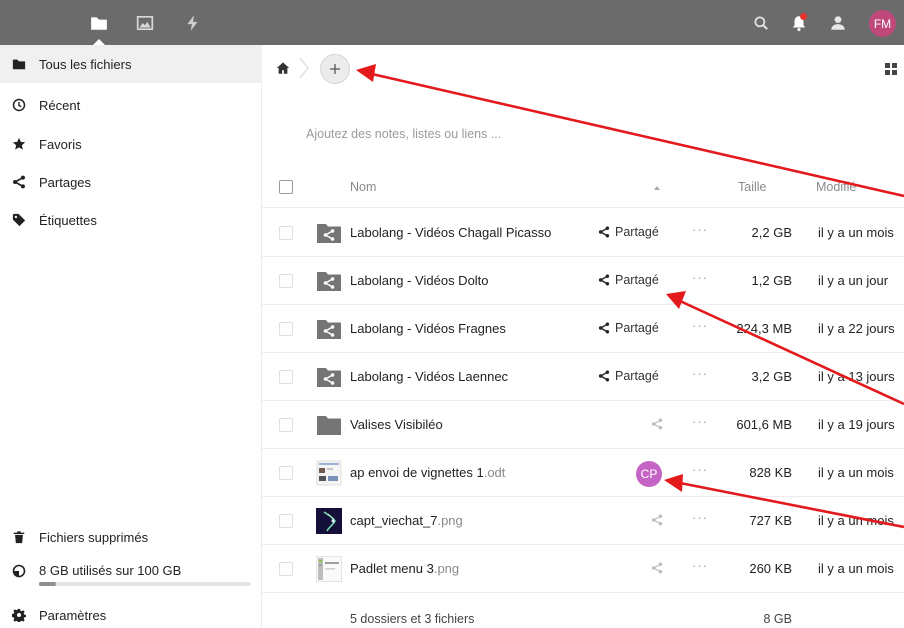 This screenshot has height=628, width=904. What do you see at coordinates (427, 472) in the screenshot?
I see `file-name: ap envoi de vignettes 1.odt` at bounding box center [427, 472].